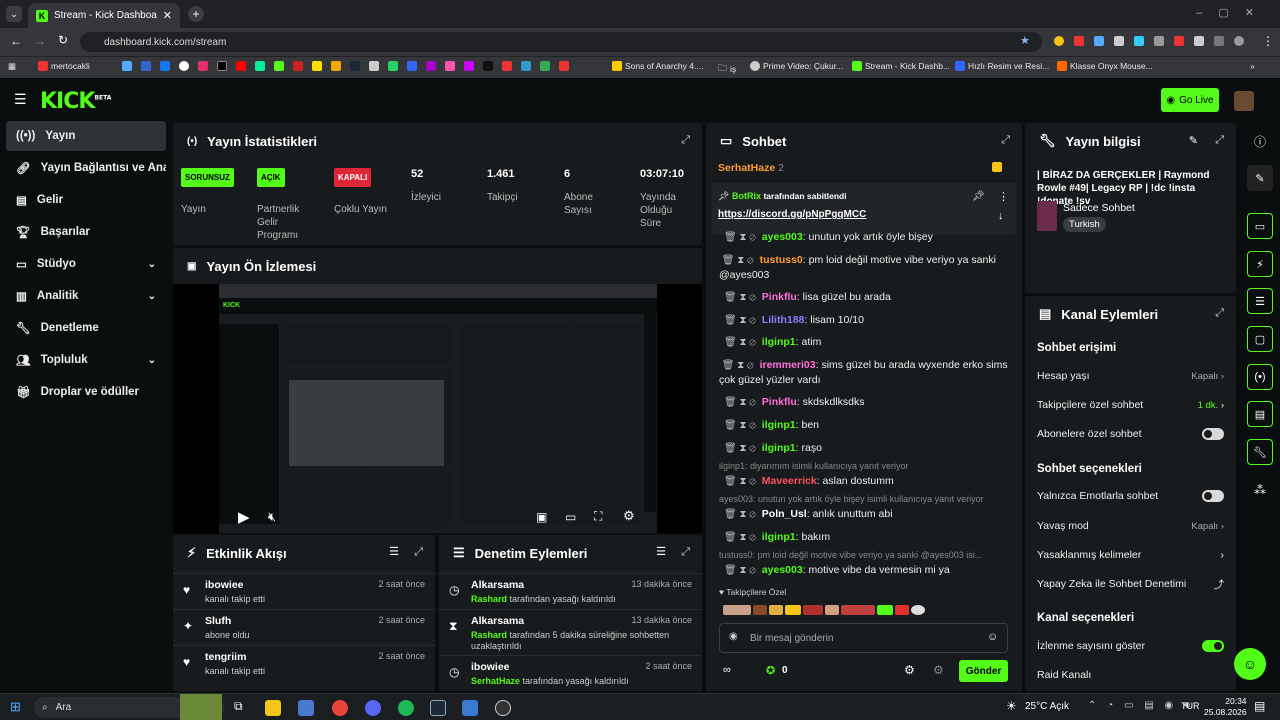  Describe the element at coordinates (86, 328) in the screenshot. I see `sidebar-item-denetleme: 🔧︎ Denetleme` at that location.